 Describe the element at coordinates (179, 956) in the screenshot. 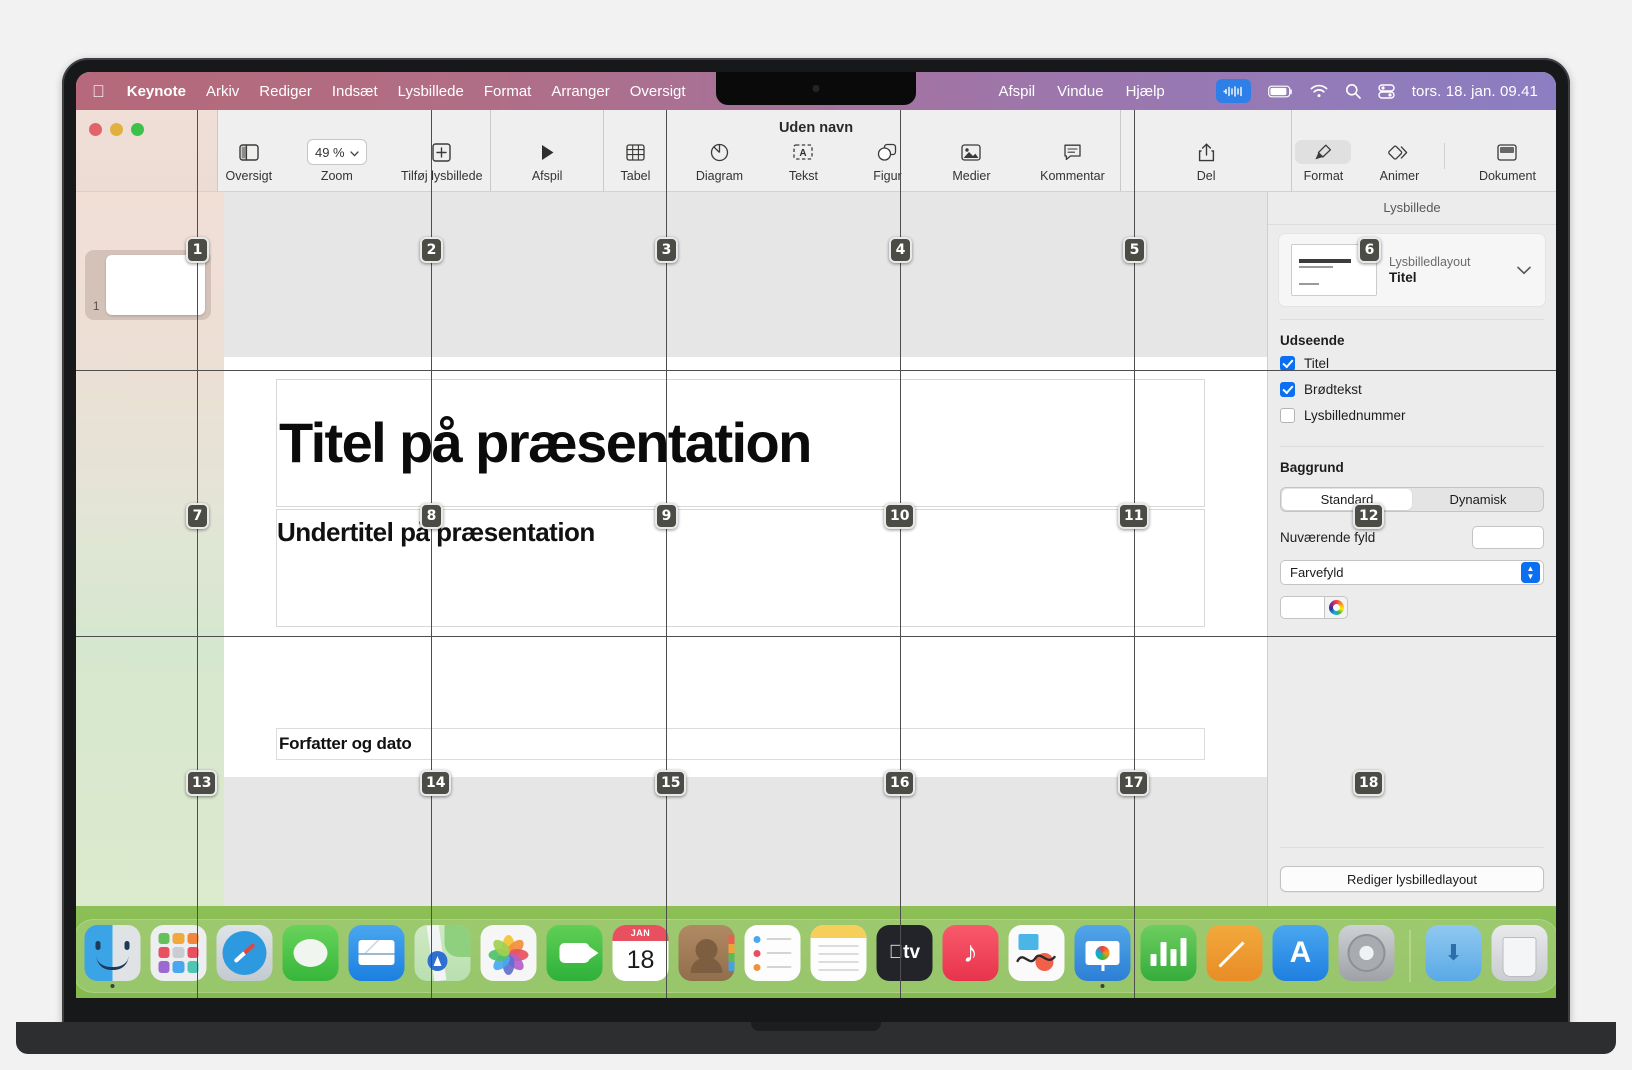

I see `dock-item-launchpad` at that location.